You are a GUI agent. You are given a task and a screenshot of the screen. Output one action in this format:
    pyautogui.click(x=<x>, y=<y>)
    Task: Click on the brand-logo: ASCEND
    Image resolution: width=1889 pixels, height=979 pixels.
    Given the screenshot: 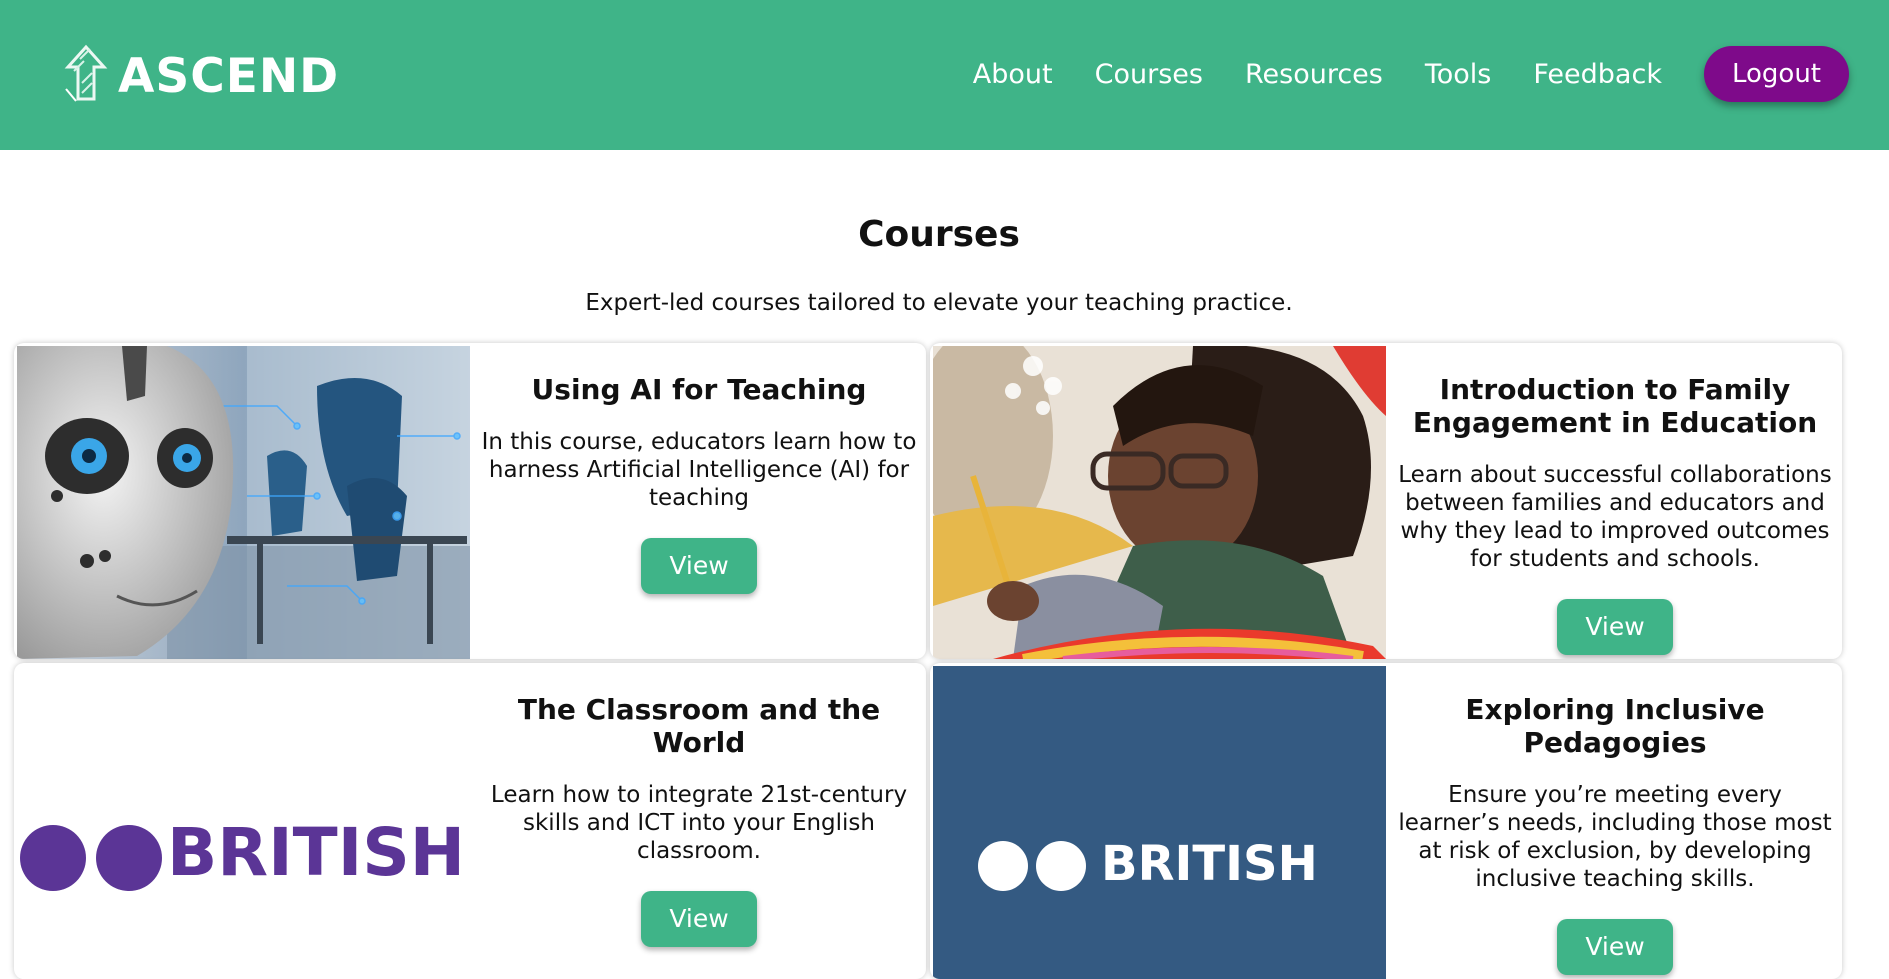 What is the action you would take?
    pyautogui.click(x=199, y=76)
    